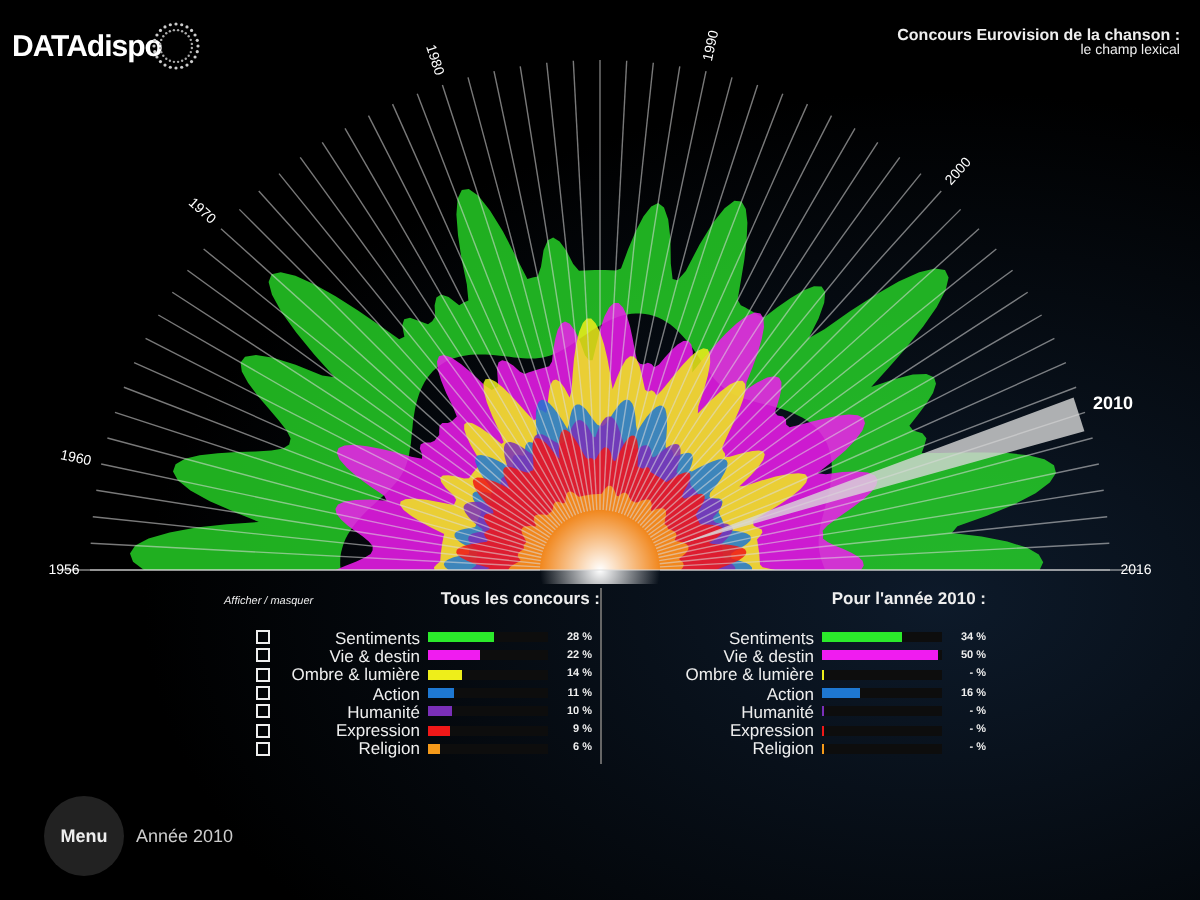 The image size is (1200, 900). What do you see at coordinates (84, 836) in the screenshot?
I see `menu-button: Menu` at bounding box center [84, 836].